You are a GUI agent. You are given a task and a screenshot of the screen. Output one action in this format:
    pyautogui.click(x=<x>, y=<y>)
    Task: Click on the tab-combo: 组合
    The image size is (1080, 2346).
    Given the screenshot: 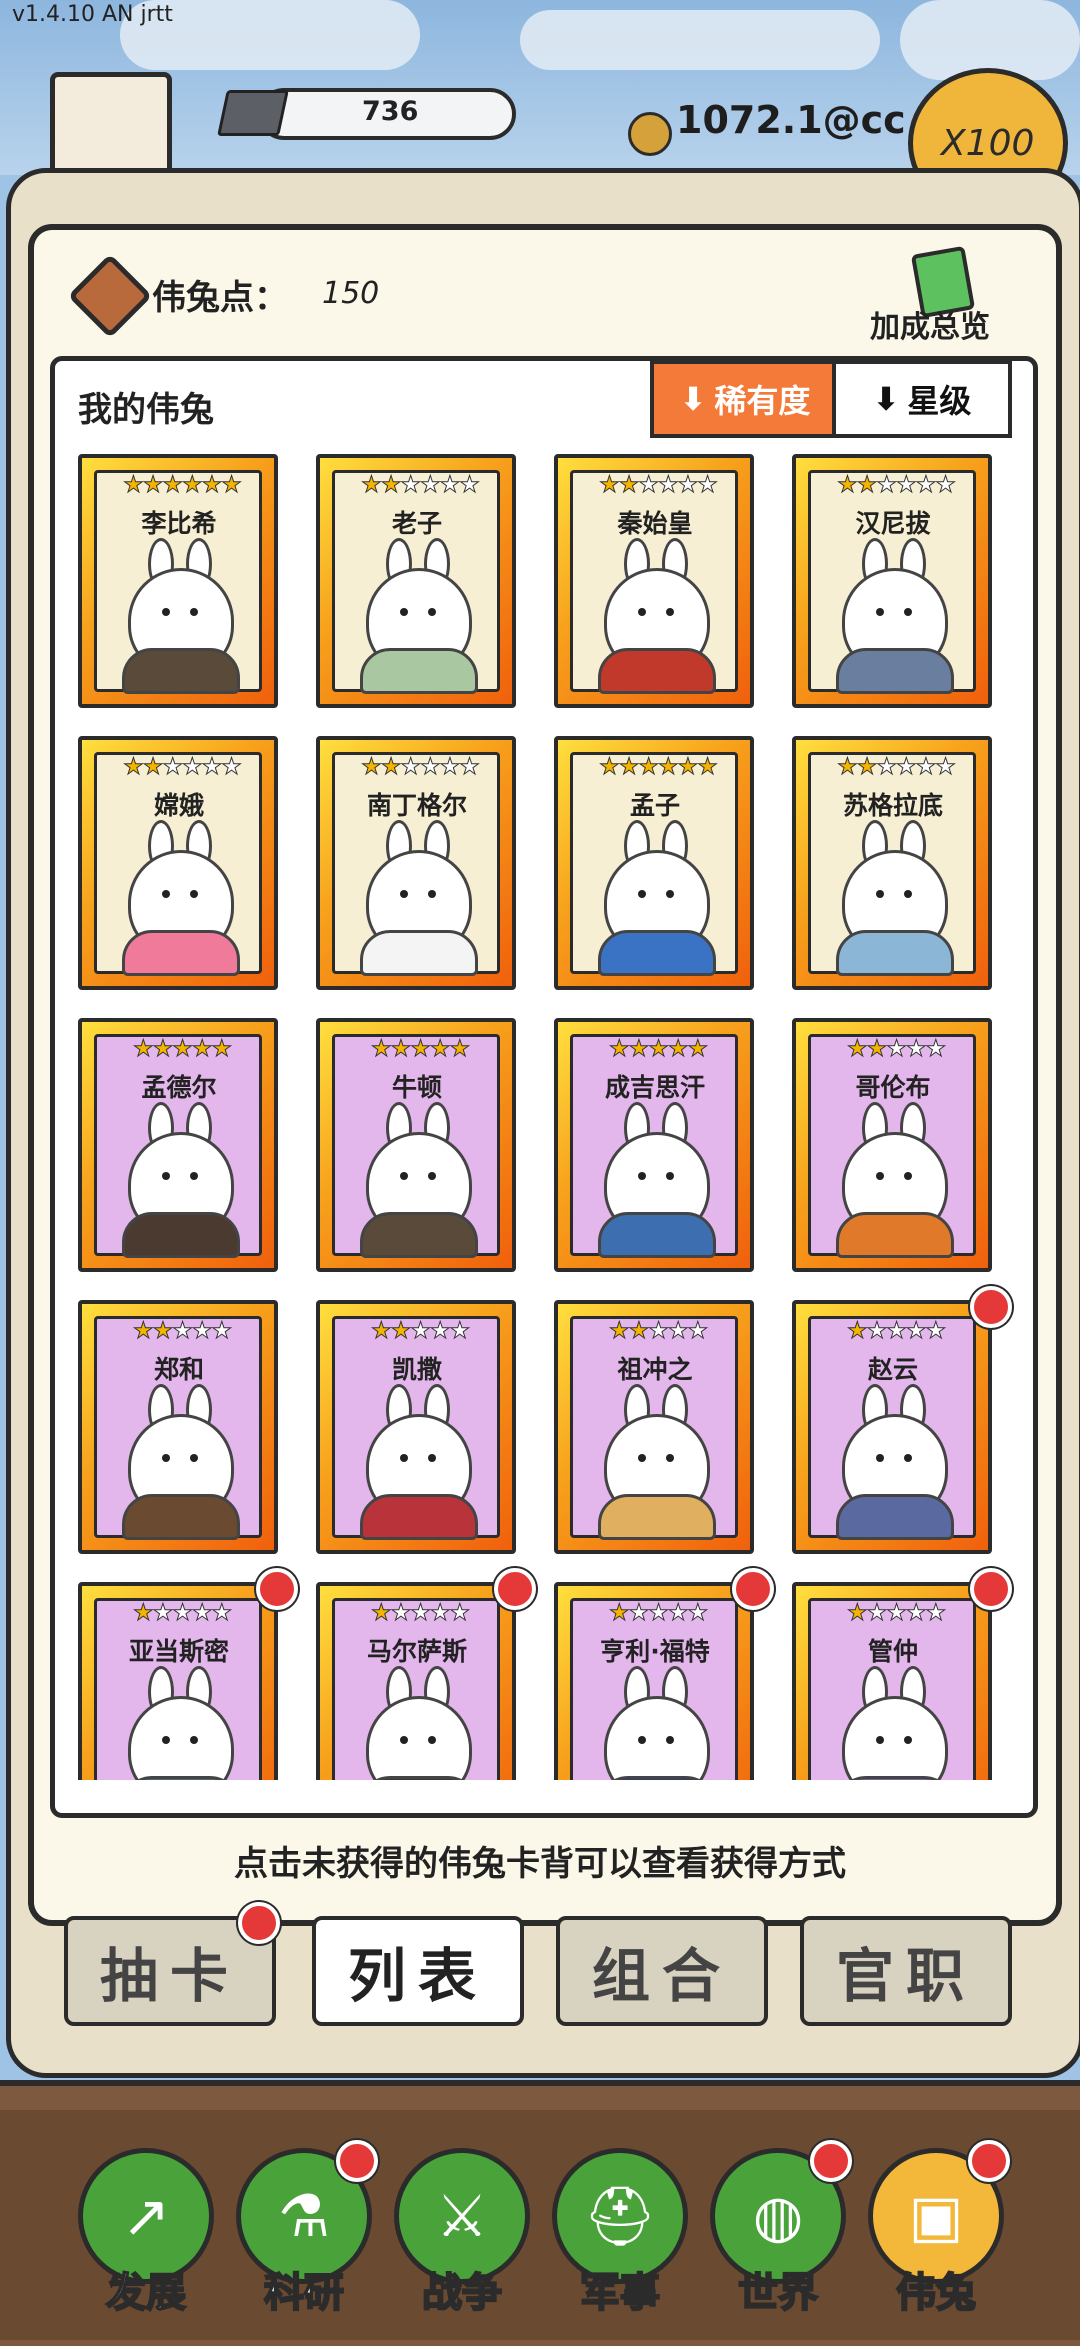 What is the action you would take?
    pyautogui.click(x=662, y=1971)
    